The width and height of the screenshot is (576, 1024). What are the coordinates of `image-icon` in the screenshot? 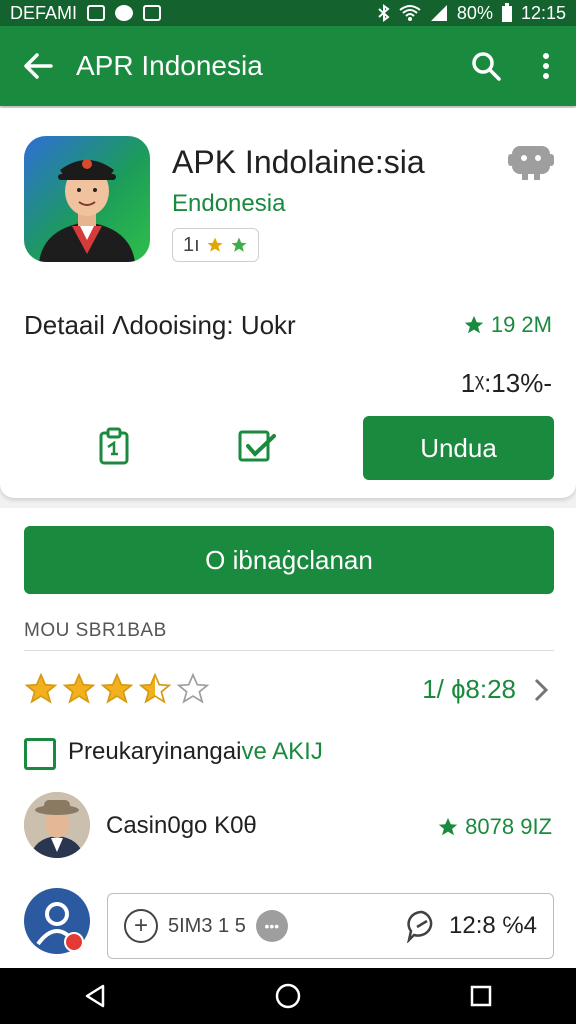 It's located at (152, 13).